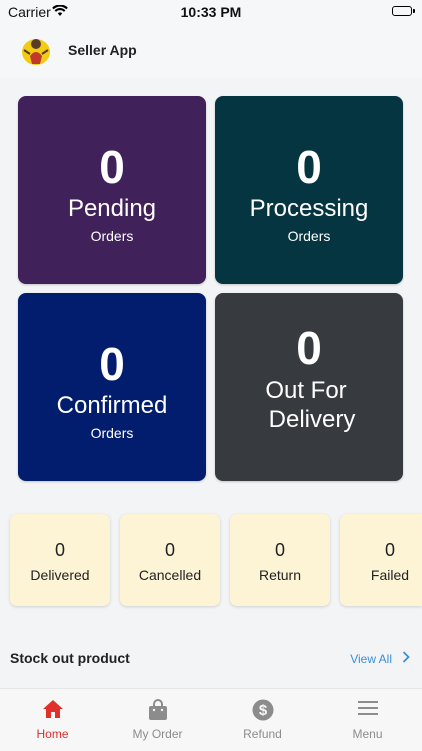 Image resolution: width=422 pixels, height=751 pixels. What do you see at coordinates (367, 710) in the screenshot?
I see `hamburger-menu-icon` at bounding box center [367, 710].